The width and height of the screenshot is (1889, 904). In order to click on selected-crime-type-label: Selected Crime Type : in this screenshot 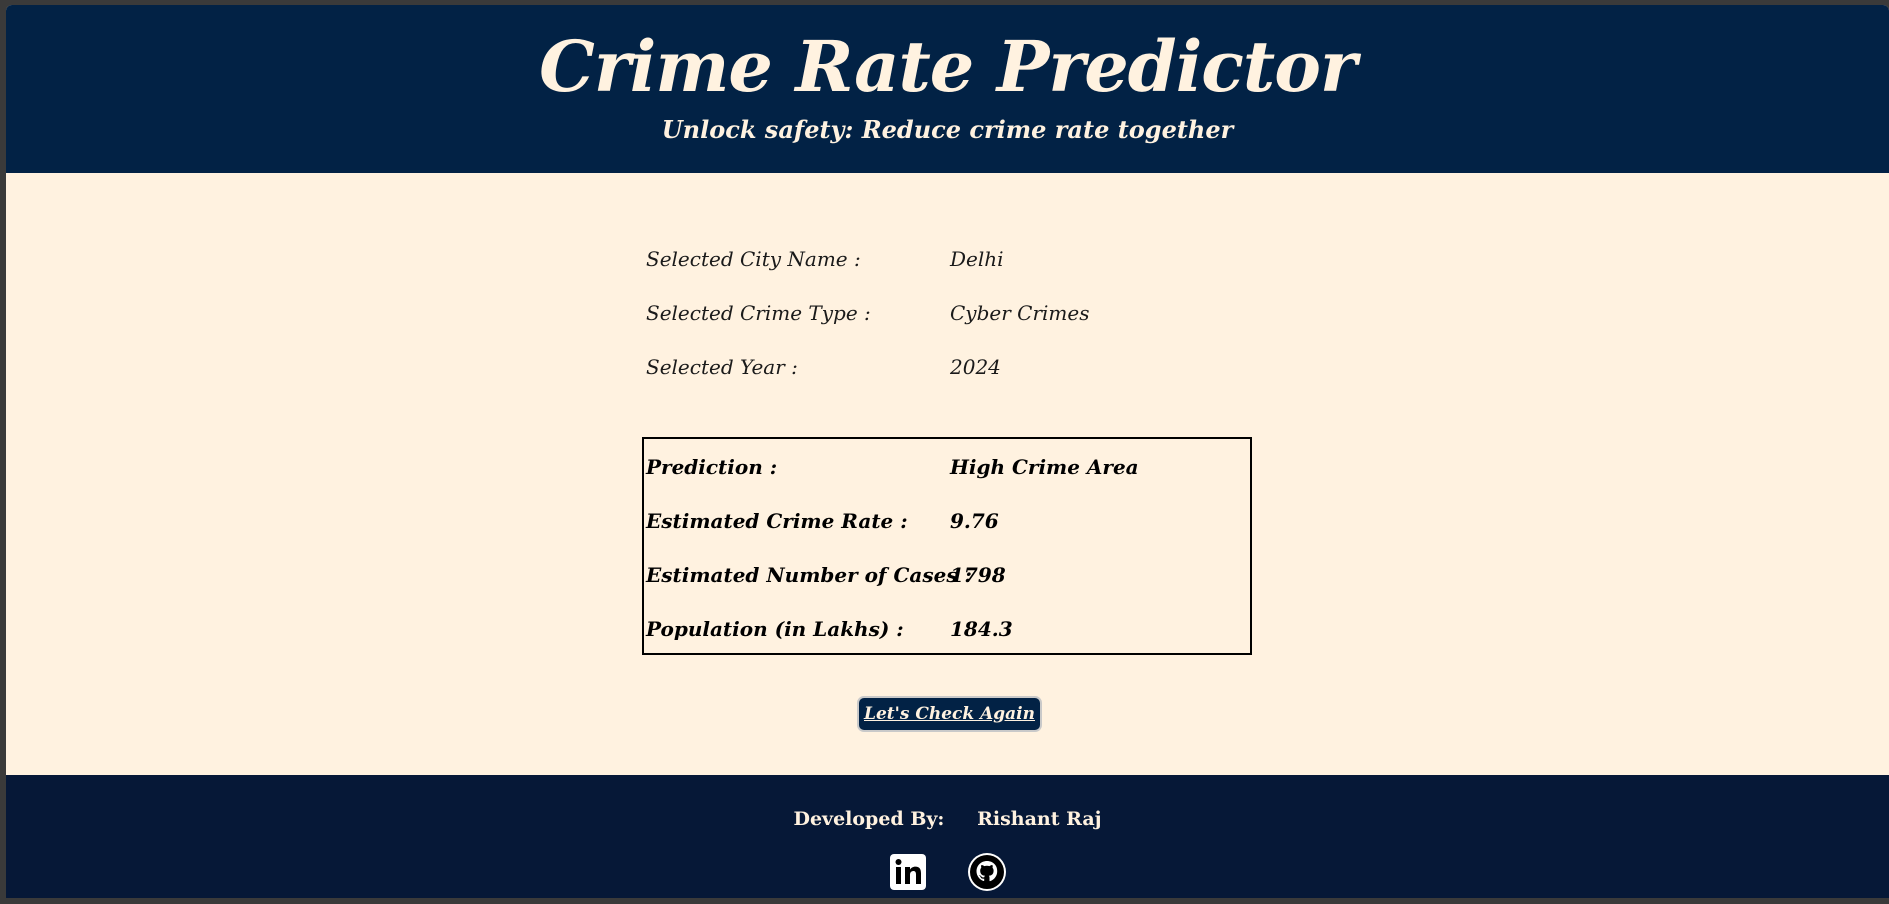, I will do `click(758, 313)`.